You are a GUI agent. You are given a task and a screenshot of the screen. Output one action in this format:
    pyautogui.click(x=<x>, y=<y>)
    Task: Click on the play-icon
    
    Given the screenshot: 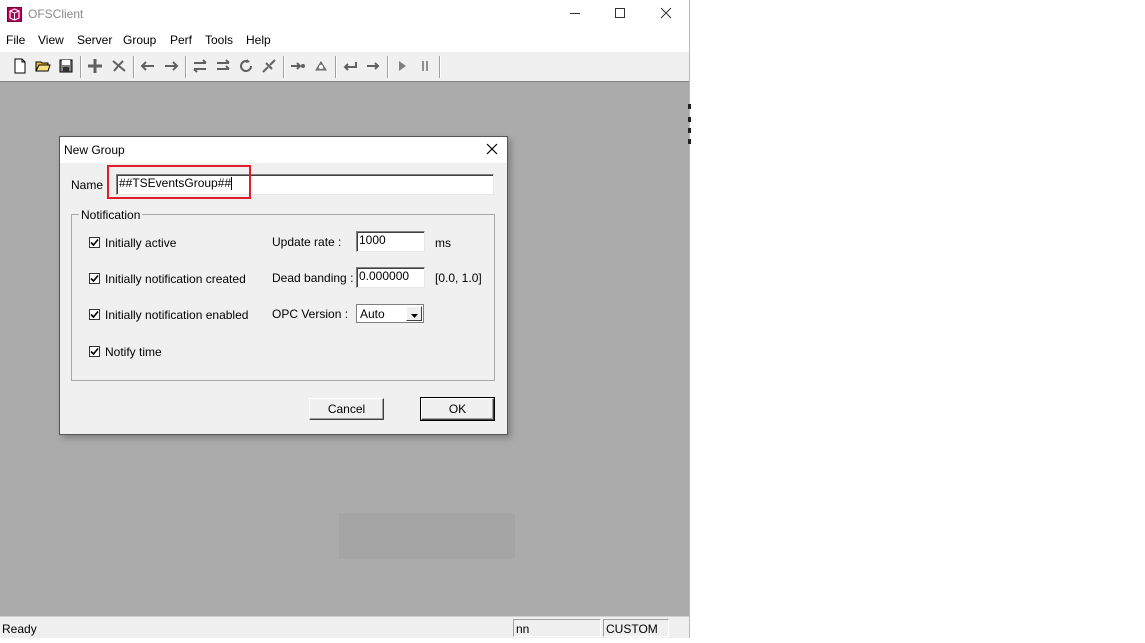 What is the action you would take?
    pyautogui.click(x=402, y=67)
    